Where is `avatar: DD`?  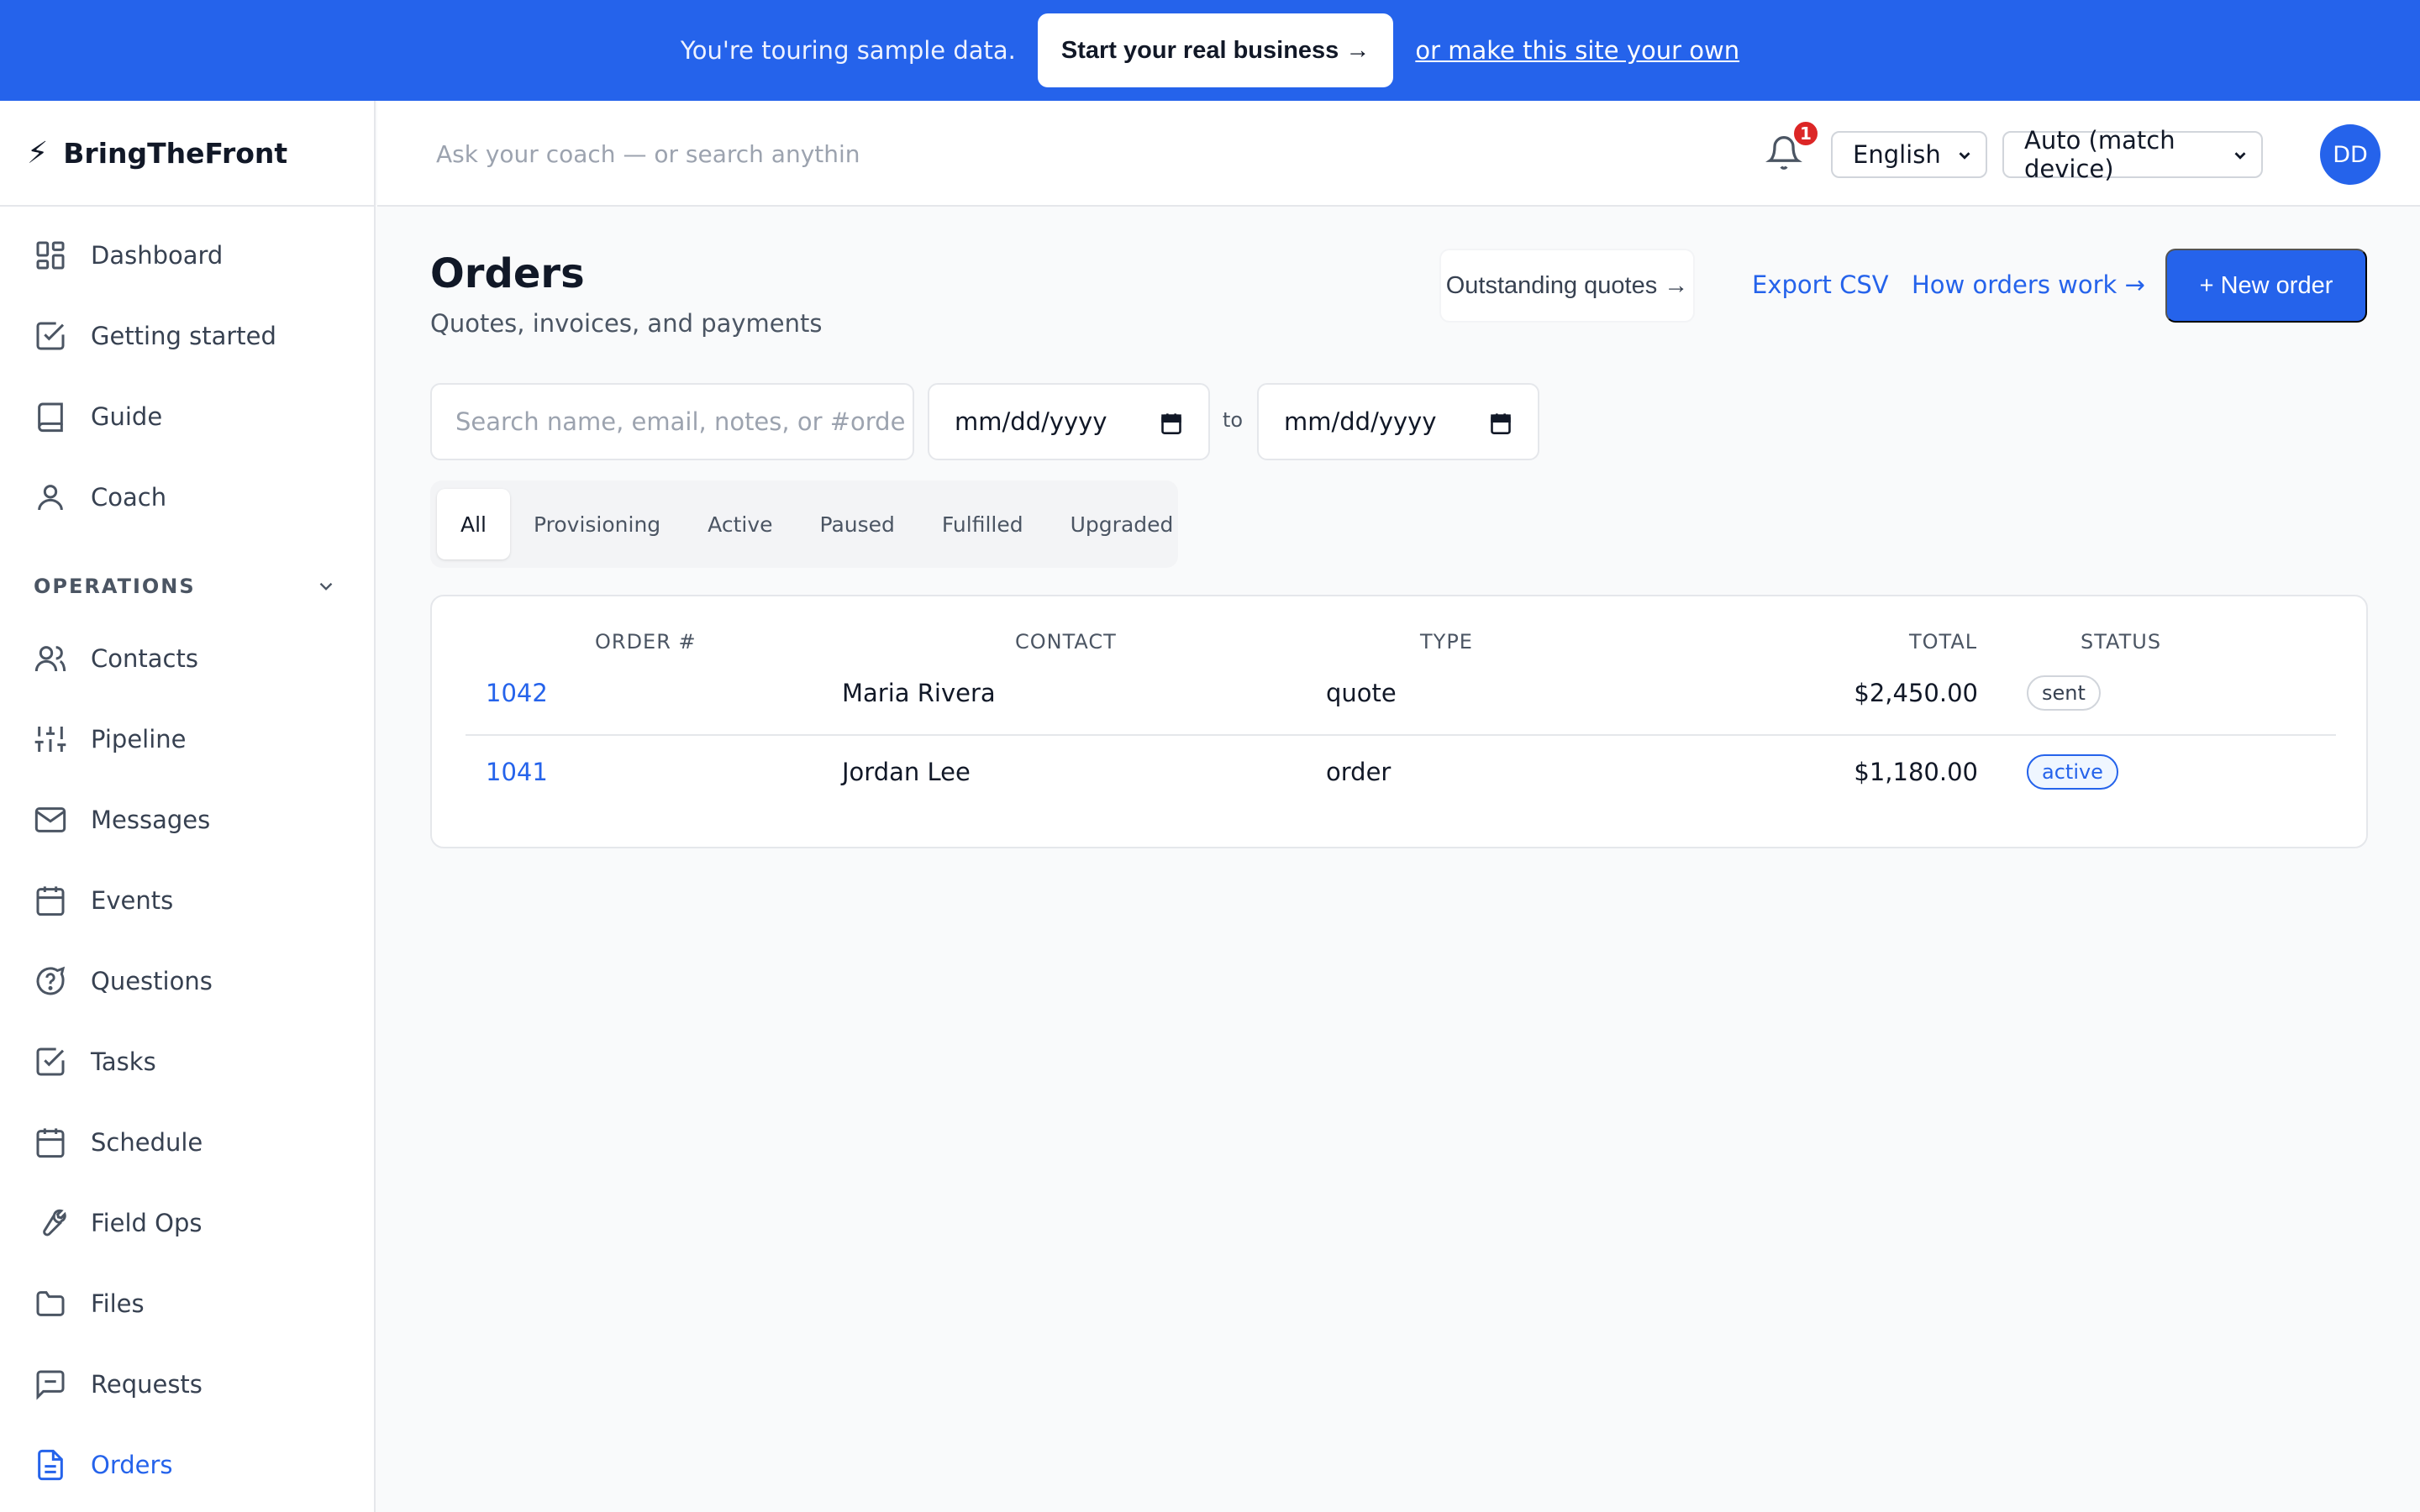 avatar: DD is located at coordinates (2350, 154).